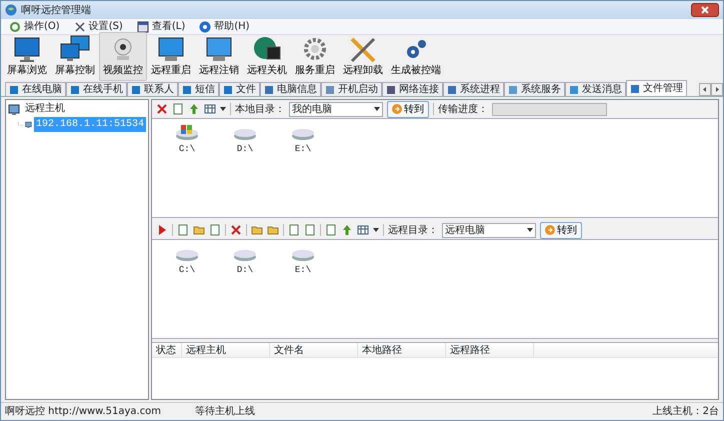 The height and width of the screenshot is (421, 724). What do you see at coordinates (290, 89) in the screenshot?
I see `tab: 电脑信息` at bounding box center [290, 89].